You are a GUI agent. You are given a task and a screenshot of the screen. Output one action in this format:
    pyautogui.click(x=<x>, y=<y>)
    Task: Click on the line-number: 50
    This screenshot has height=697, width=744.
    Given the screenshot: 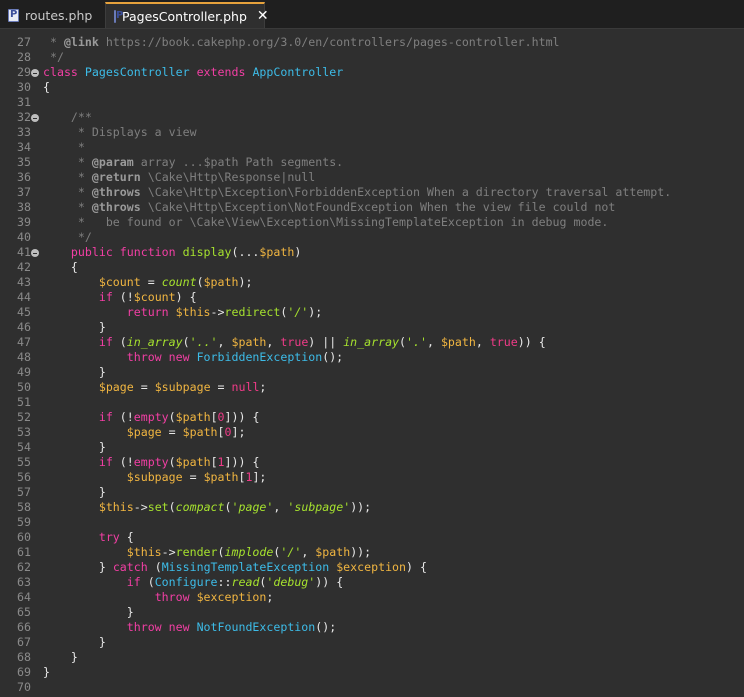 What is the action you would take?
    pyautogui.click(x=24, y=387)
    